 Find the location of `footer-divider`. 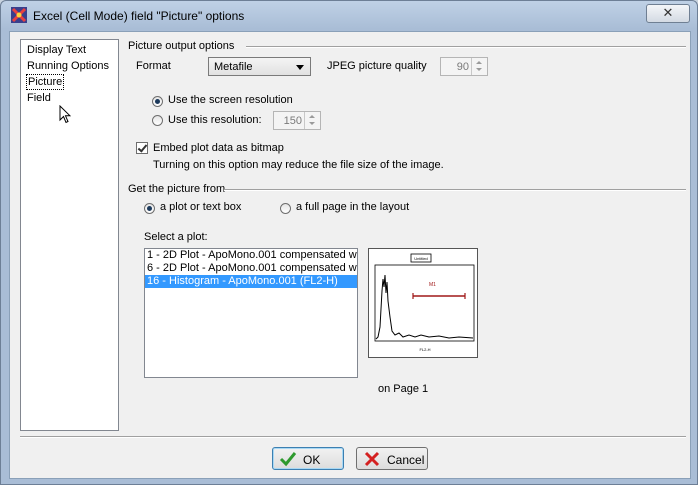

footer-divider is located at coordinates (353, 437).